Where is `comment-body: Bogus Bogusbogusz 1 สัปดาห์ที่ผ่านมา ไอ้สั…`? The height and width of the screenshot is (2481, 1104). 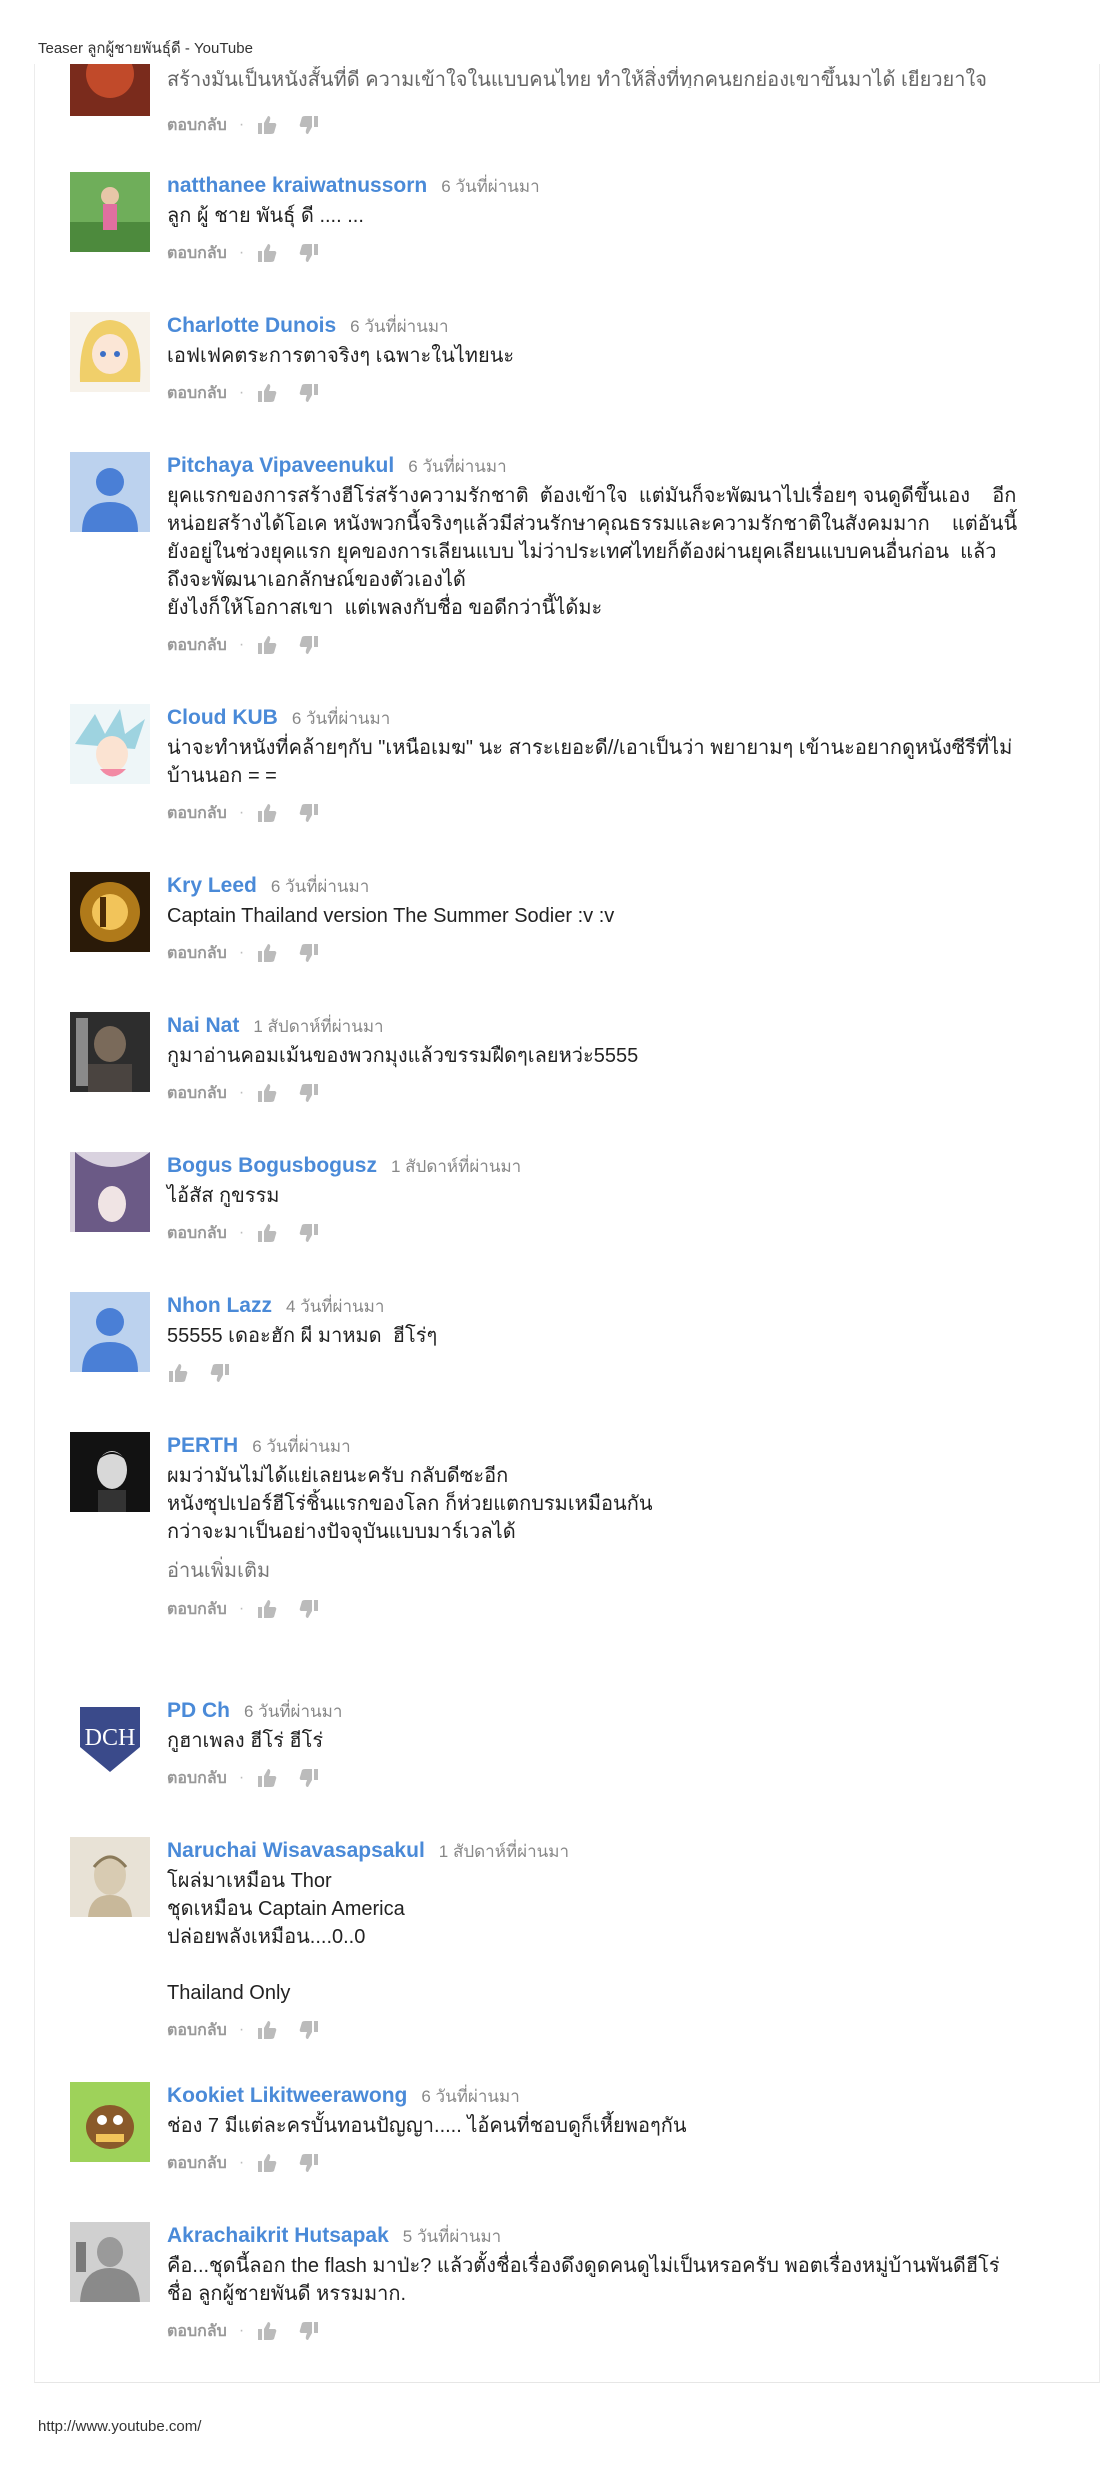 comment-body: Bogus Bogusbogusz 1 สัปดาห์ที่ผ่านมา ไอ้สั… is located at coordinates (632, 1200).